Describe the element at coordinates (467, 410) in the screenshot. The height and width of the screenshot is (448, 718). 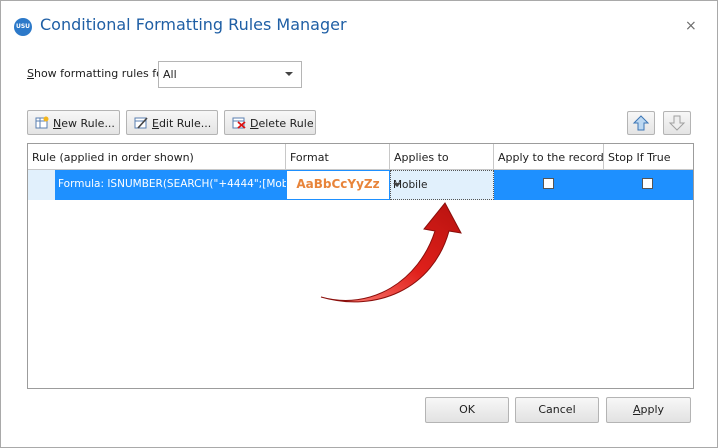
I see `ok-button: OK` at that location.